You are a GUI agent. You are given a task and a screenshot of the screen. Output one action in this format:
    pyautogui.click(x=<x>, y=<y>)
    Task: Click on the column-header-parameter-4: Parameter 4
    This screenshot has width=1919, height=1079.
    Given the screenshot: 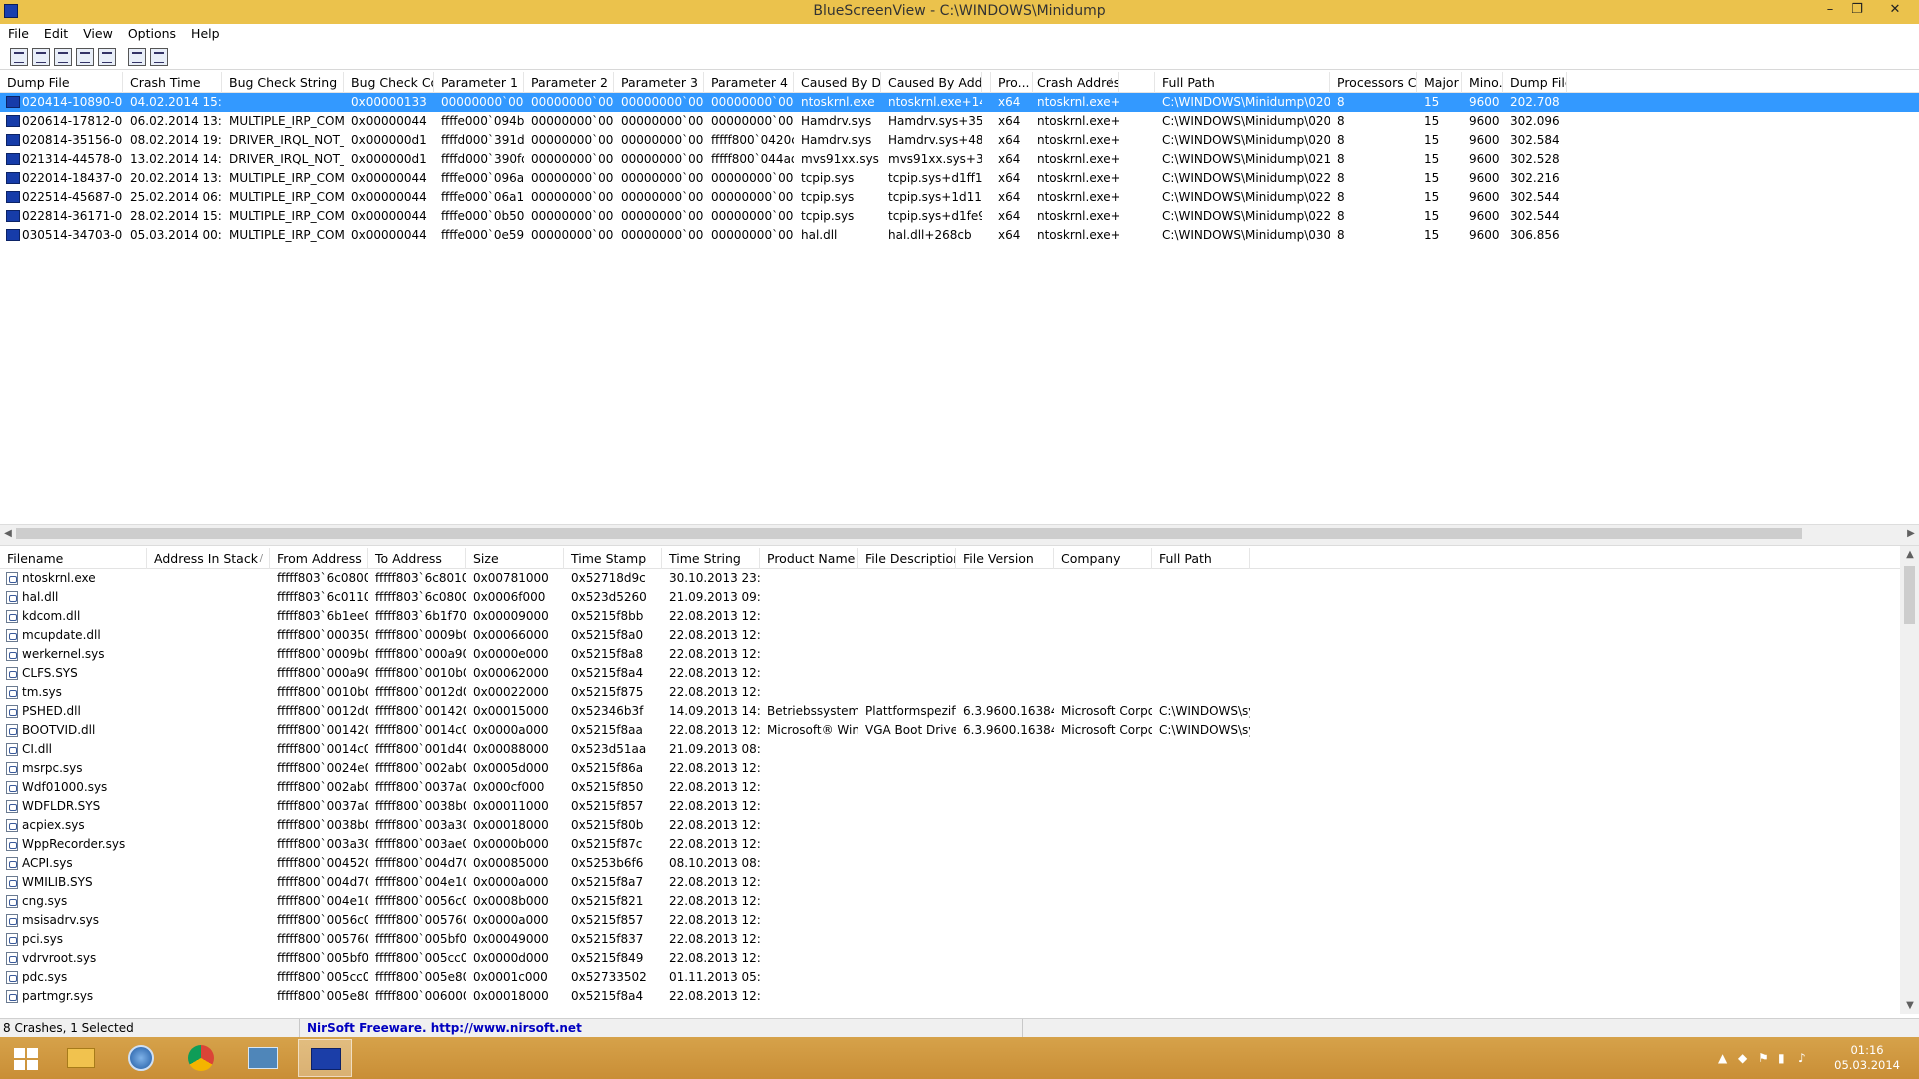 What is the action you would take?
    pyautogui.click(x=749, y=82)
    